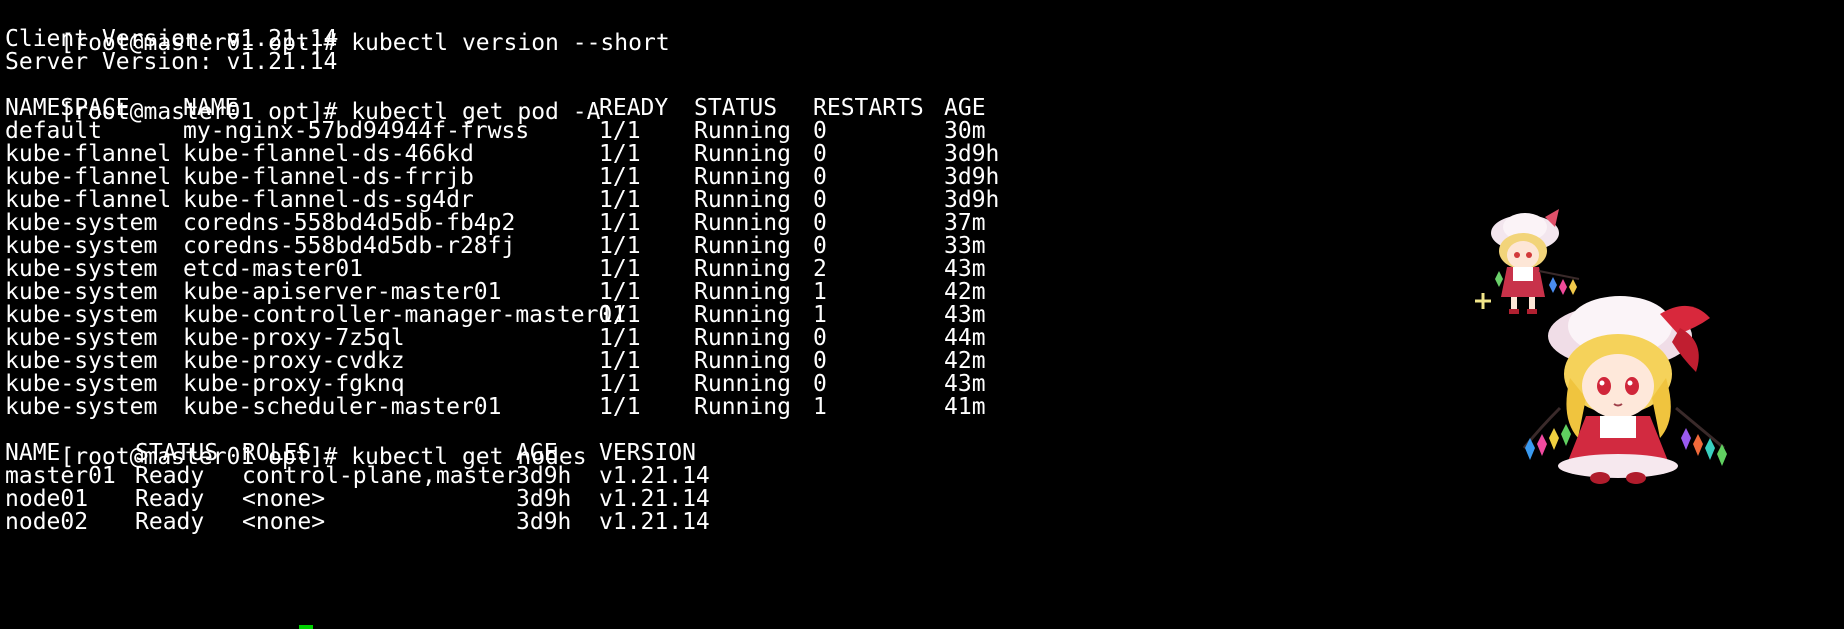  Describe the element at coordinates (620, 407) in the screenshot. I see `pod-ready: 1/1` at that location.